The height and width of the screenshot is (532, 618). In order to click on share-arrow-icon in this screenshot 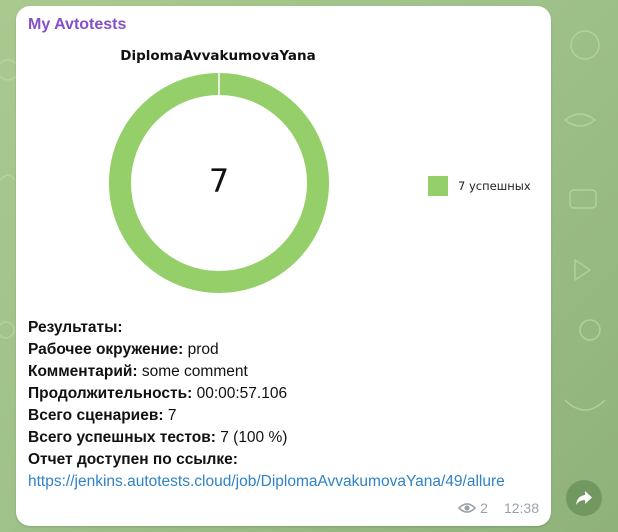, I will do `click(584, 498)`.